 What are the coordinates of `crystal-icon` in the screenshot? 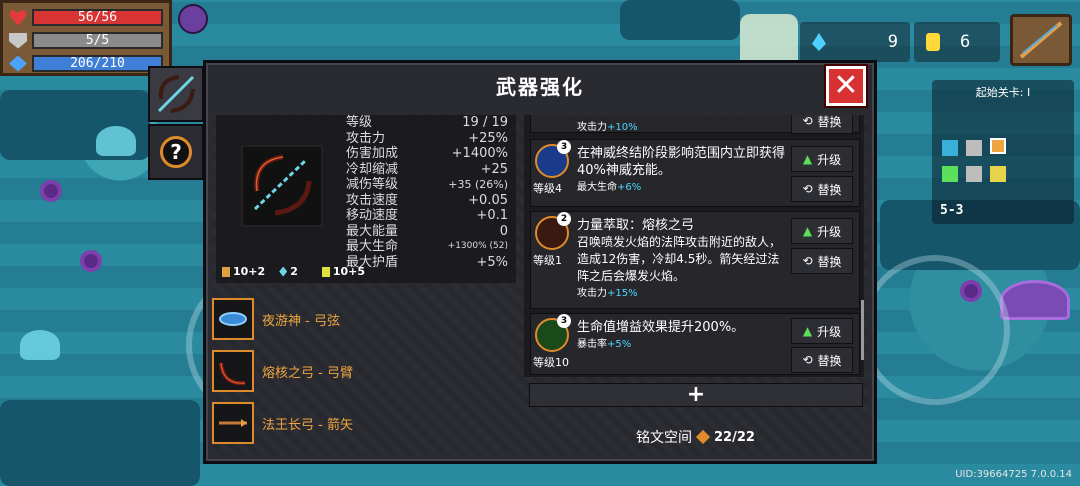 It's located at (283, 271).